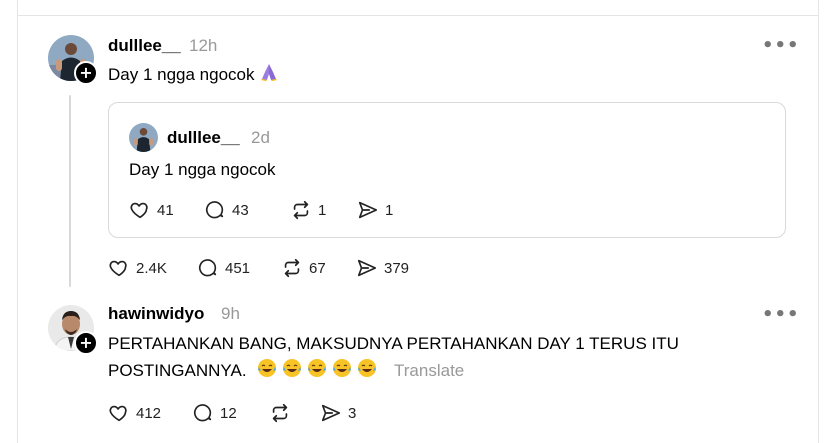 Image resolution: width=835 pixels, height=443 pixels. What do you see at coordinates (156, 314) in the screenshot?
I see `post-username: hawinwidyo` at bounding box center [156, 314].